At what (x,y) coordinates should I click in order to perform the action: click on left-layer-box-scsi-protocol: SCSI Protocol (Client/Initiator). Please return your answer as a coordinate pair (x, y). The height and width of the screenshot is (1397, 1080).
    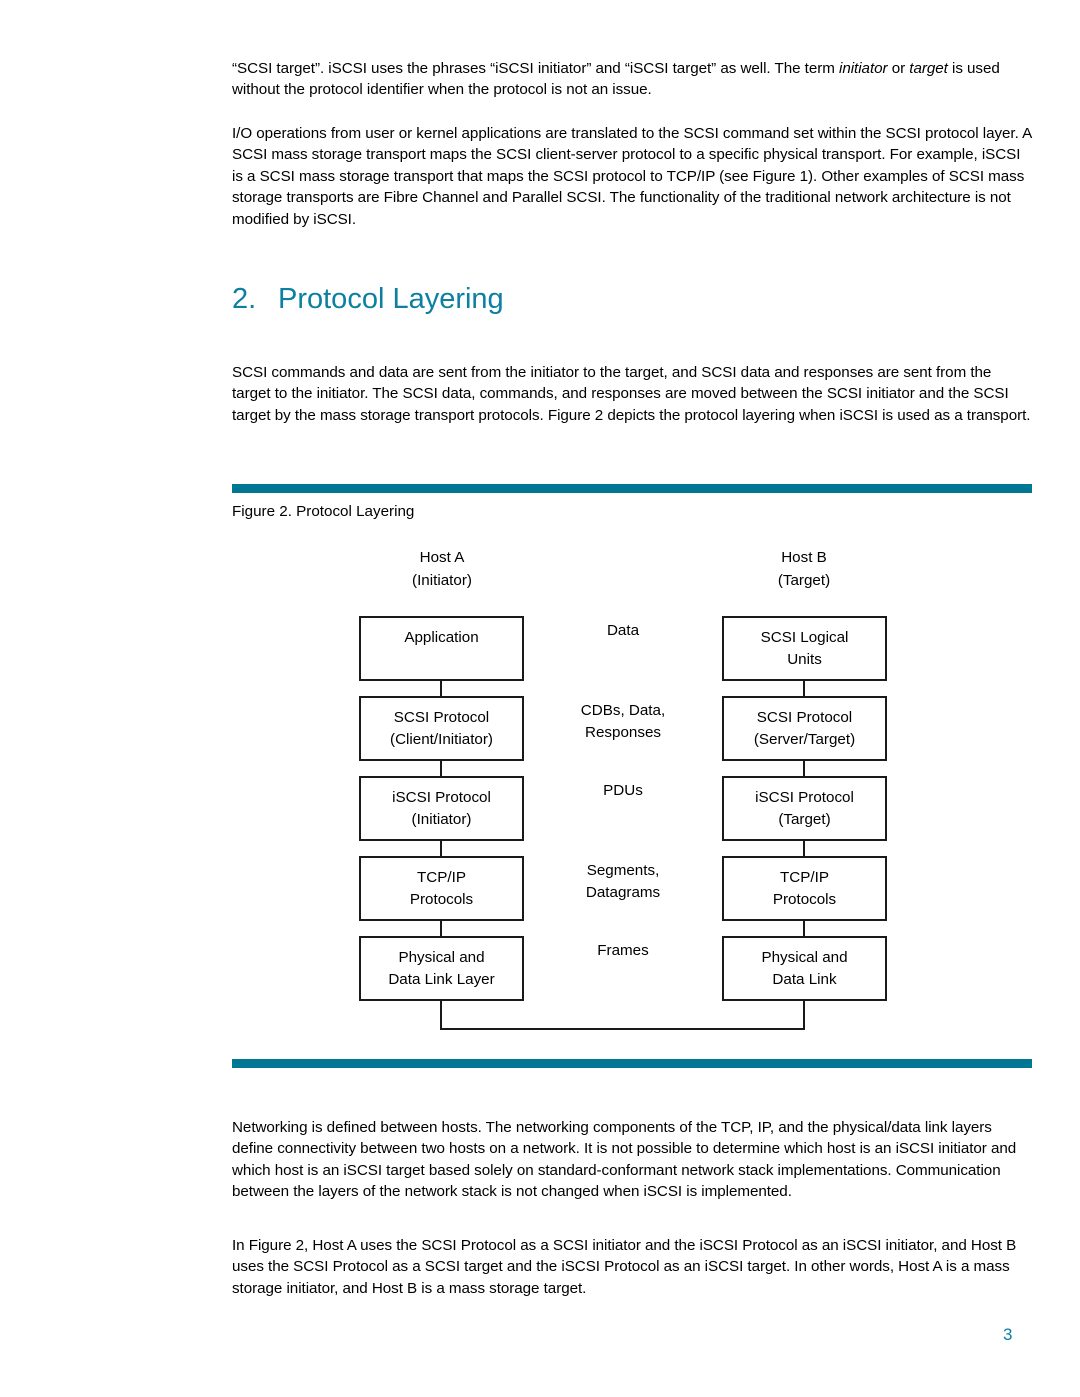
    Looking at the image, I should click on (441, 728).